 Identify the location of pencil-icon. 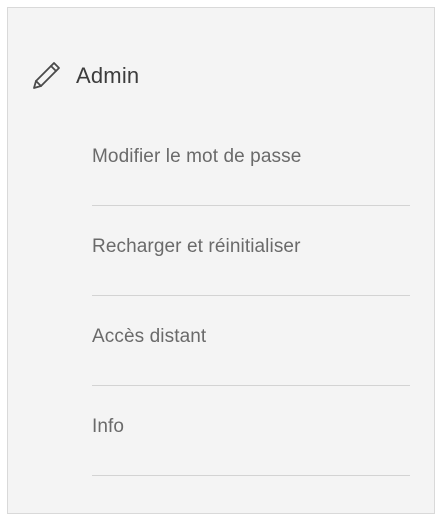
(46, 76).